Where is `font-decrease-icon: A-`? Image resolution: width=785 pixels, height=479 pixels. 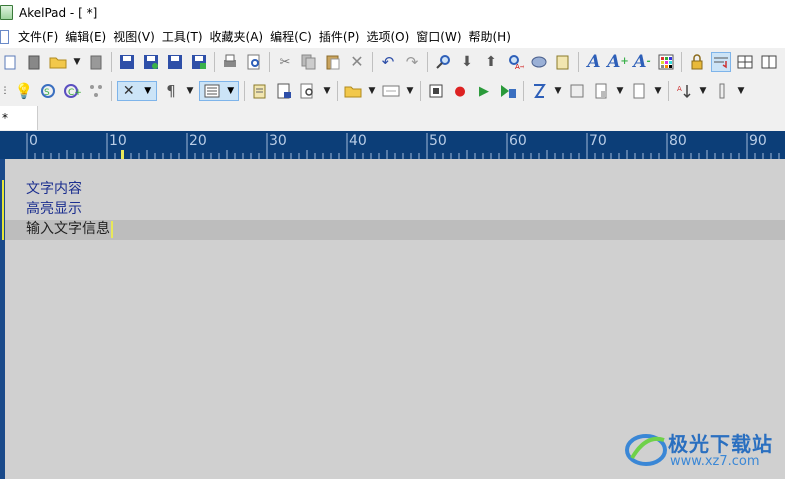
font-decrease-icon: A- is located at coordinates (642, 62).